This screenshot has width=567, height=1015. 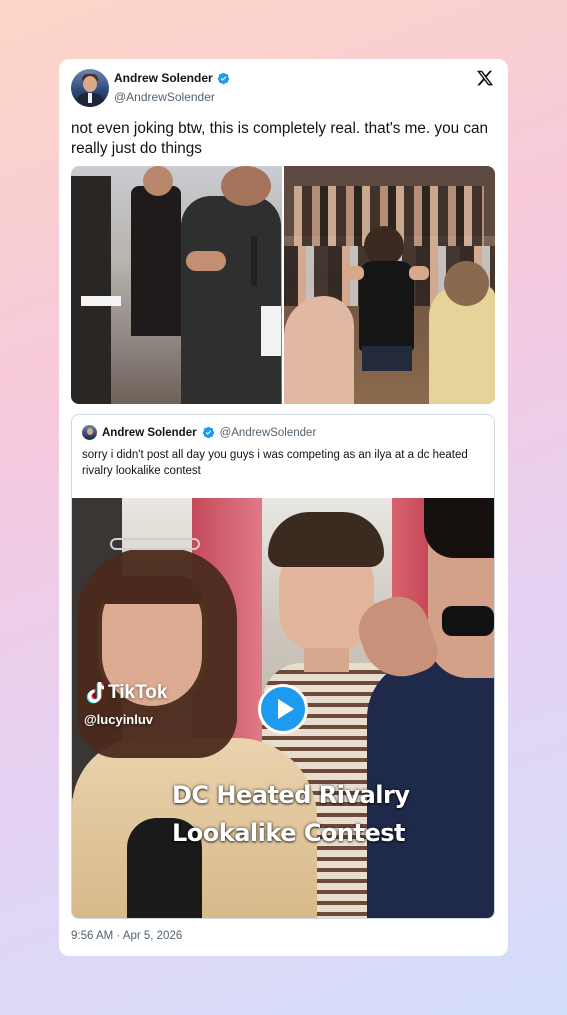 What do you see at coordinates (90, 88) in the screenshot?
I see `author-avatar` at bounding box center [90, 88].